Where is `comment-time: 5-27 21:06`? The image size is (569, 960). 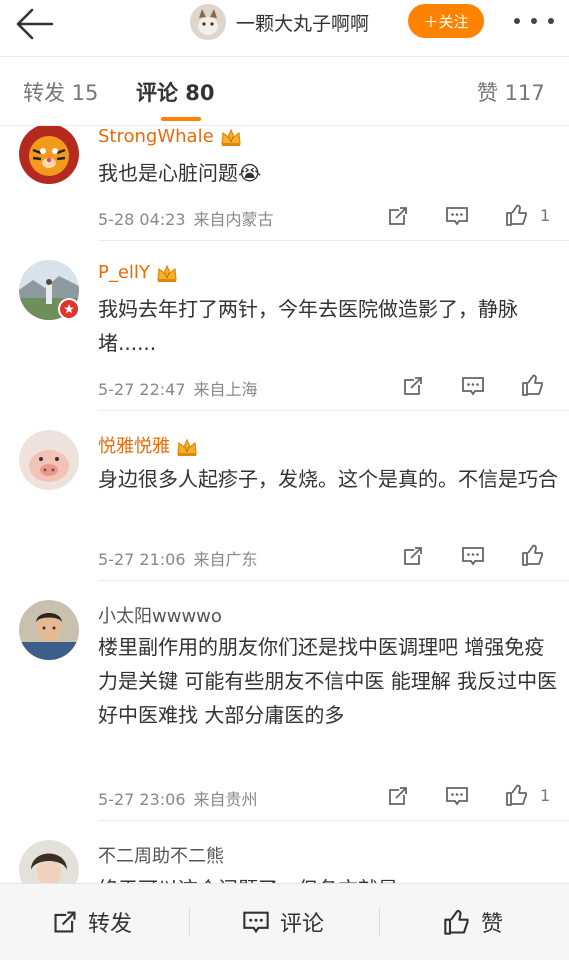
comment-time: 5-27 21:06 is located at coordinates (142, 559).